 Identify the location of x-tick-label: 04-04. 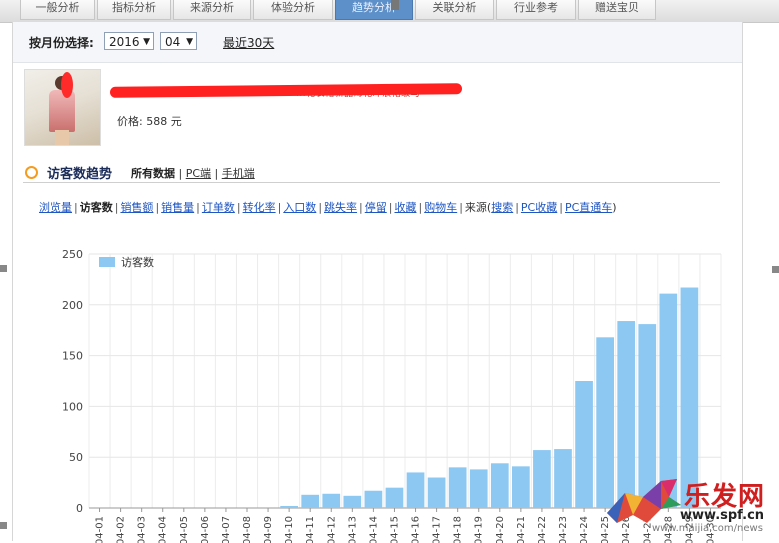
(163, 529).